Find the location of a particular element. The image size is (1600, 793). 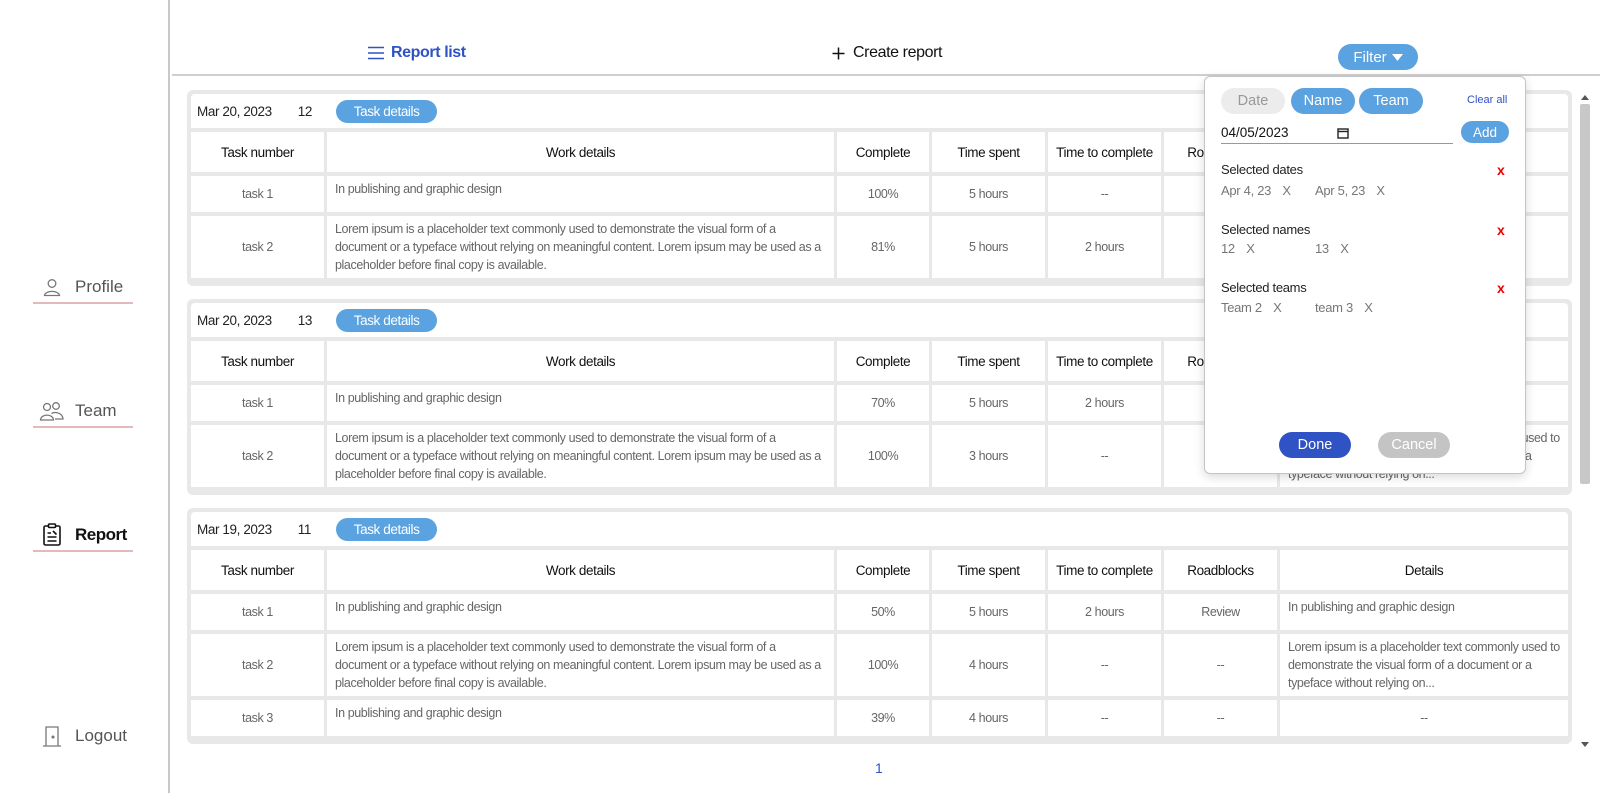

cell-time-to-complete: 2 hours is located at coordinates (1106, 403).